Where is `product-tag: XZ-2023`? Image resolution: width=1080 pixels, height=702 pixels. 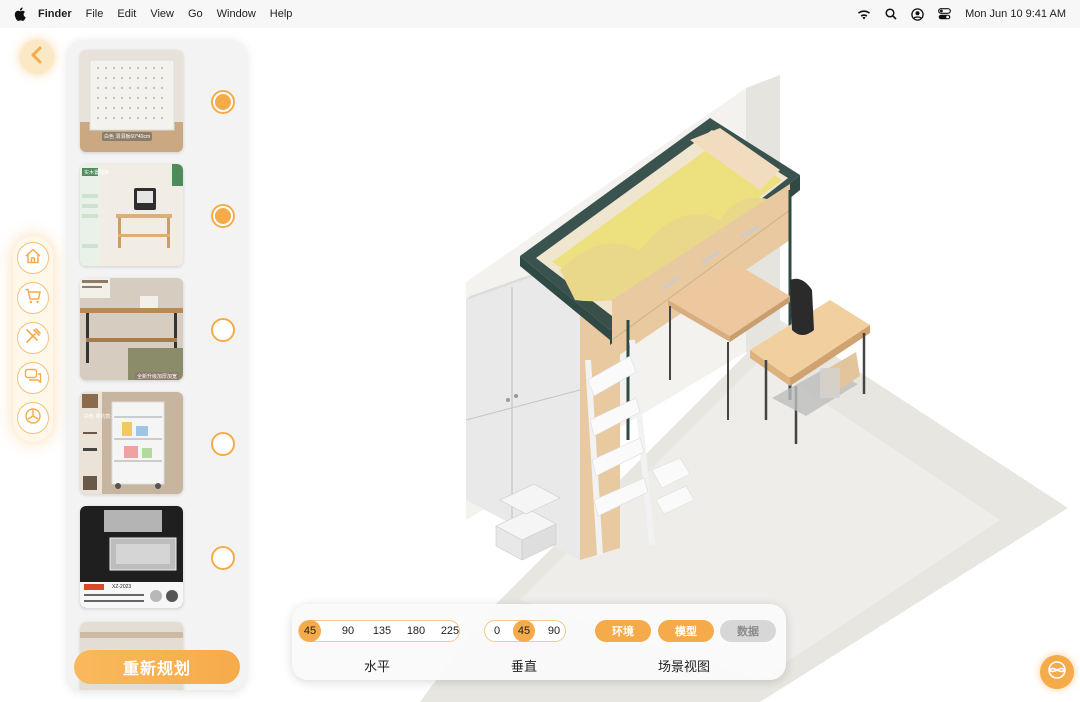
product-tag: XZ-2023 is located at coordinates (122, 587).